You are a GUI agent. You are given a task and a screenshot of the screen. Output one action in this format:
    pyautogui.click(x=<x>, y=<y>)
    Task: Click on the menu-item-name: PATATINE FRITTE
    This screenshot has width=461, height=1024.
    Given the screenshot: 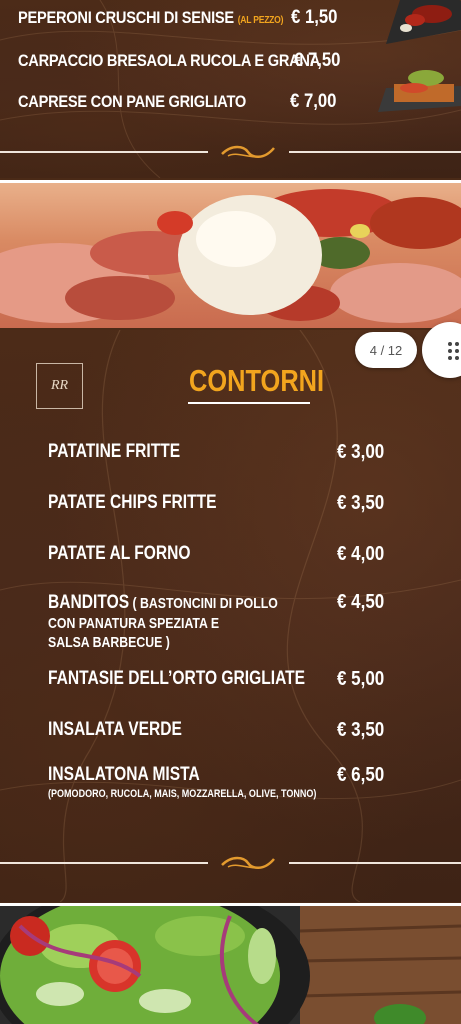 What is the action you would take?
    pyautogui.click(x=114, y=451)
    